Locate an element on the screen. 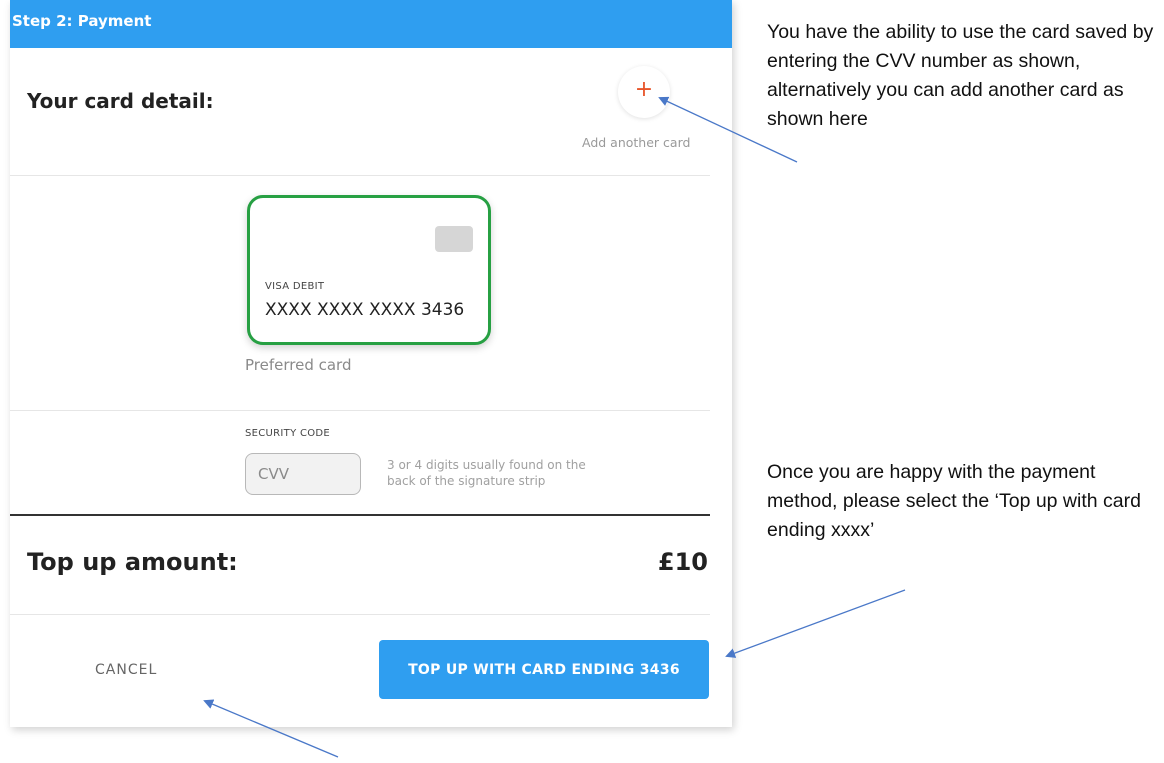 The height and width of the screenshot is (763, 1164). cvv-input is located at coordinates (303, 474).